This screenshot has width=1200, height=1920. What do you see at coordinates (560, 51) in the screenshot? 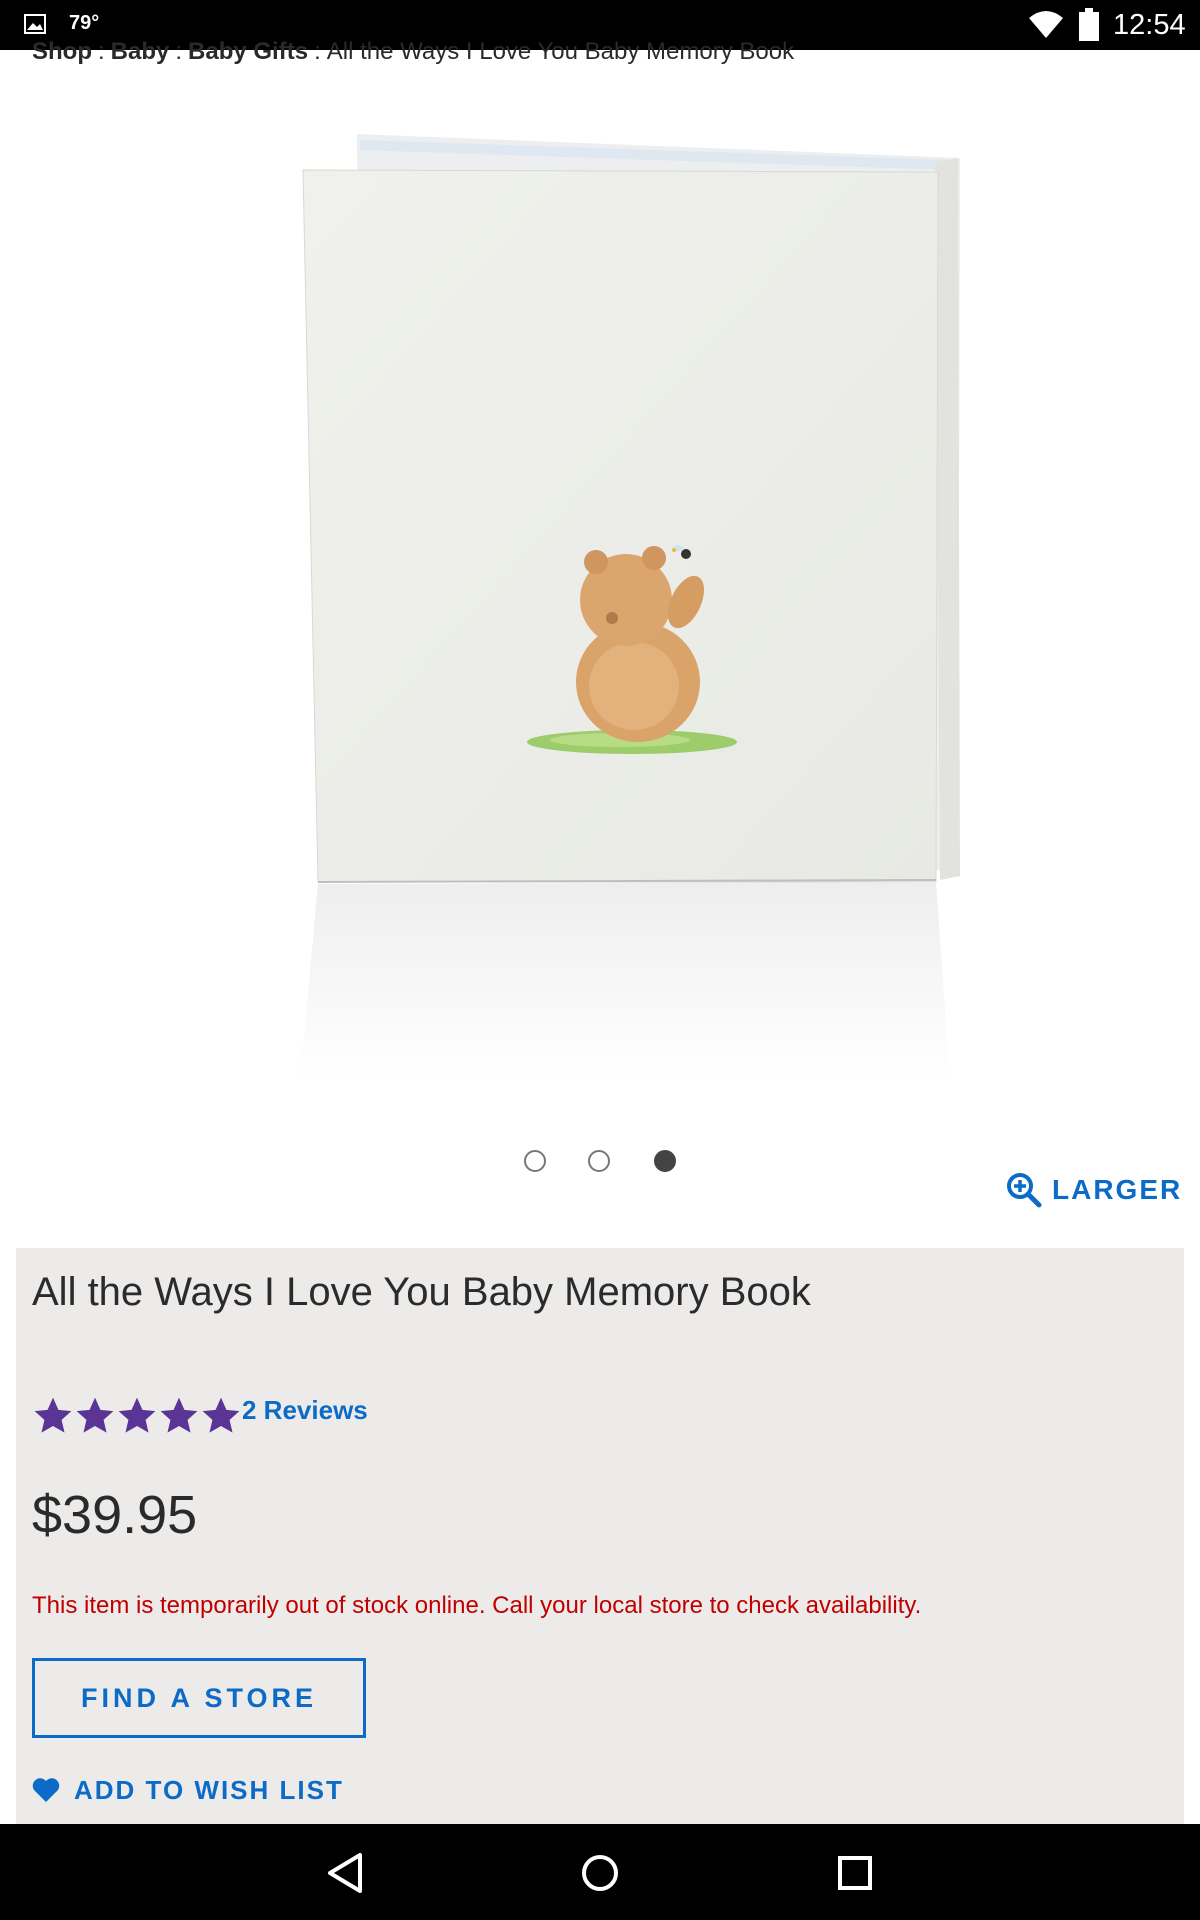
I see `breadcrumb-current: All the Ways I Love You Baby Memory Book` at bounding box center [560, 51].